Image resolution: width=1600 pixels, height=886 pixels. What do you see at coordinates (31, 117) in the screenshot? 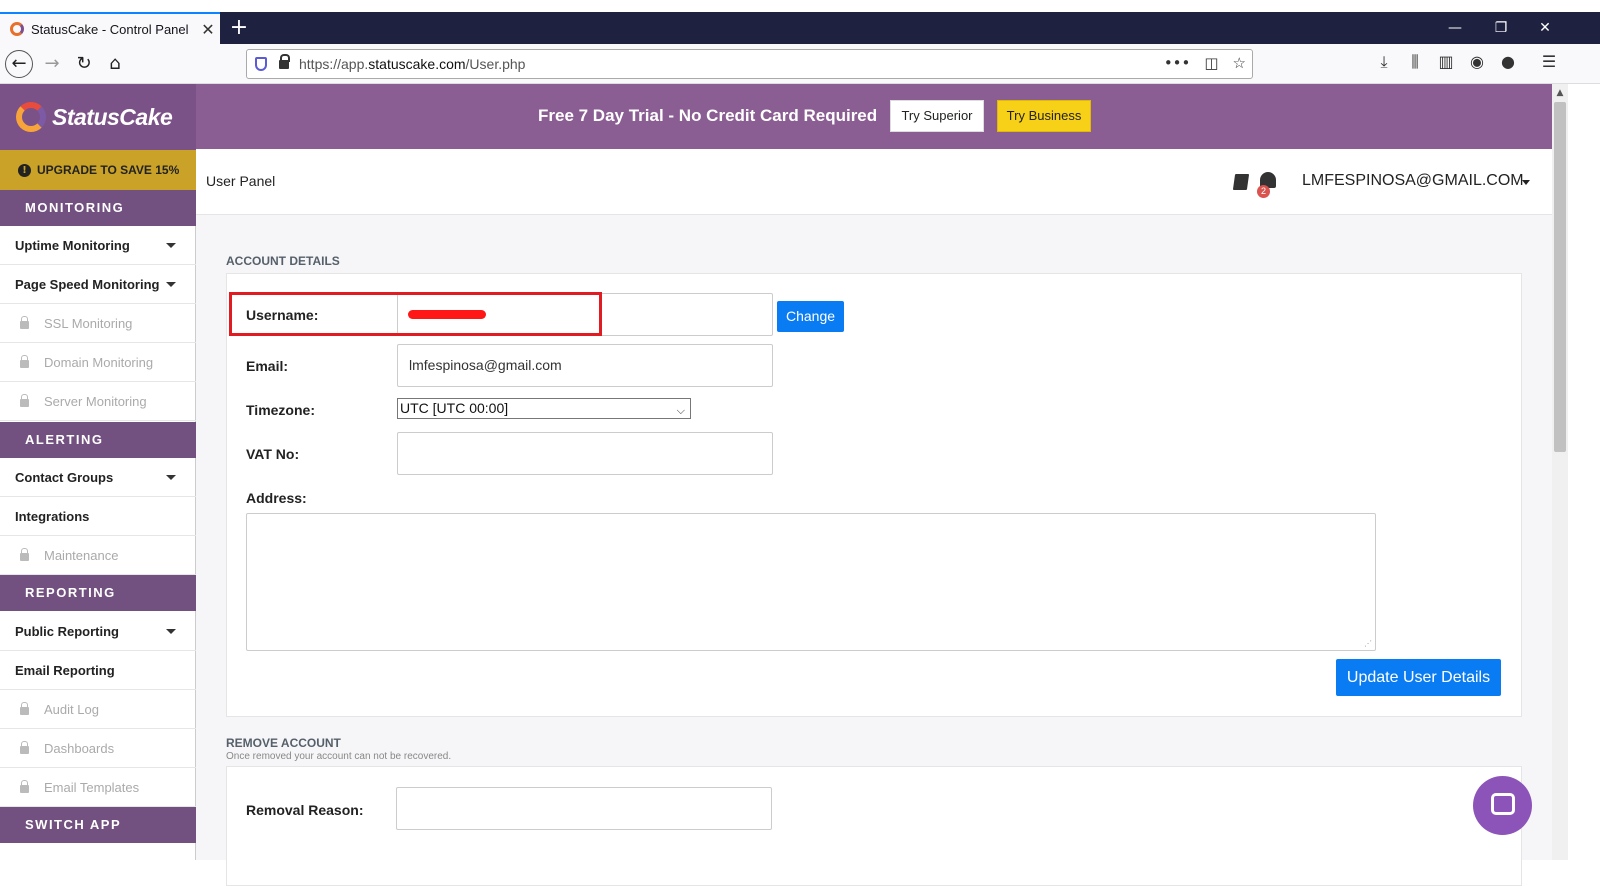
I see `statuscake-logo-icon` at bounding box center [31, 117].